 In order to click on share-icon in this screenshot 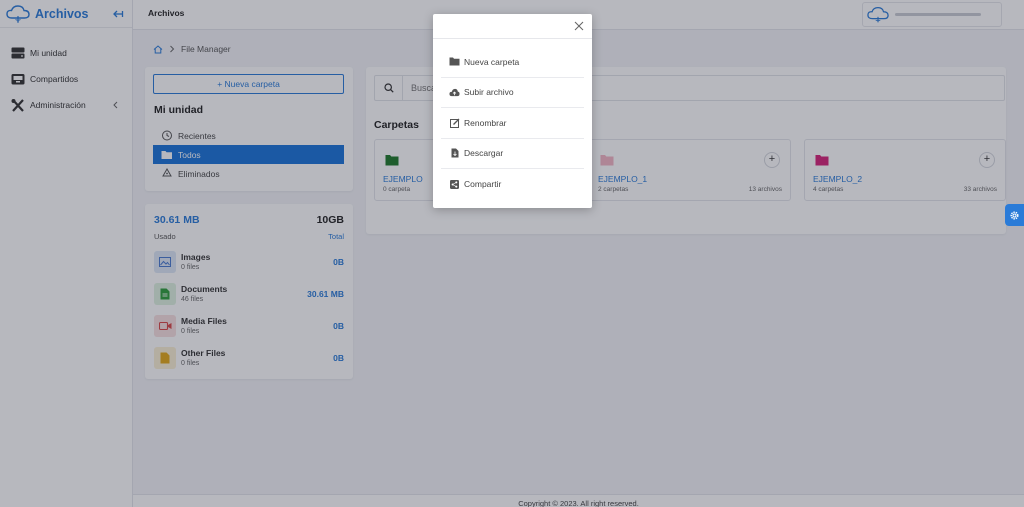, I will do `click(454, 184)`.